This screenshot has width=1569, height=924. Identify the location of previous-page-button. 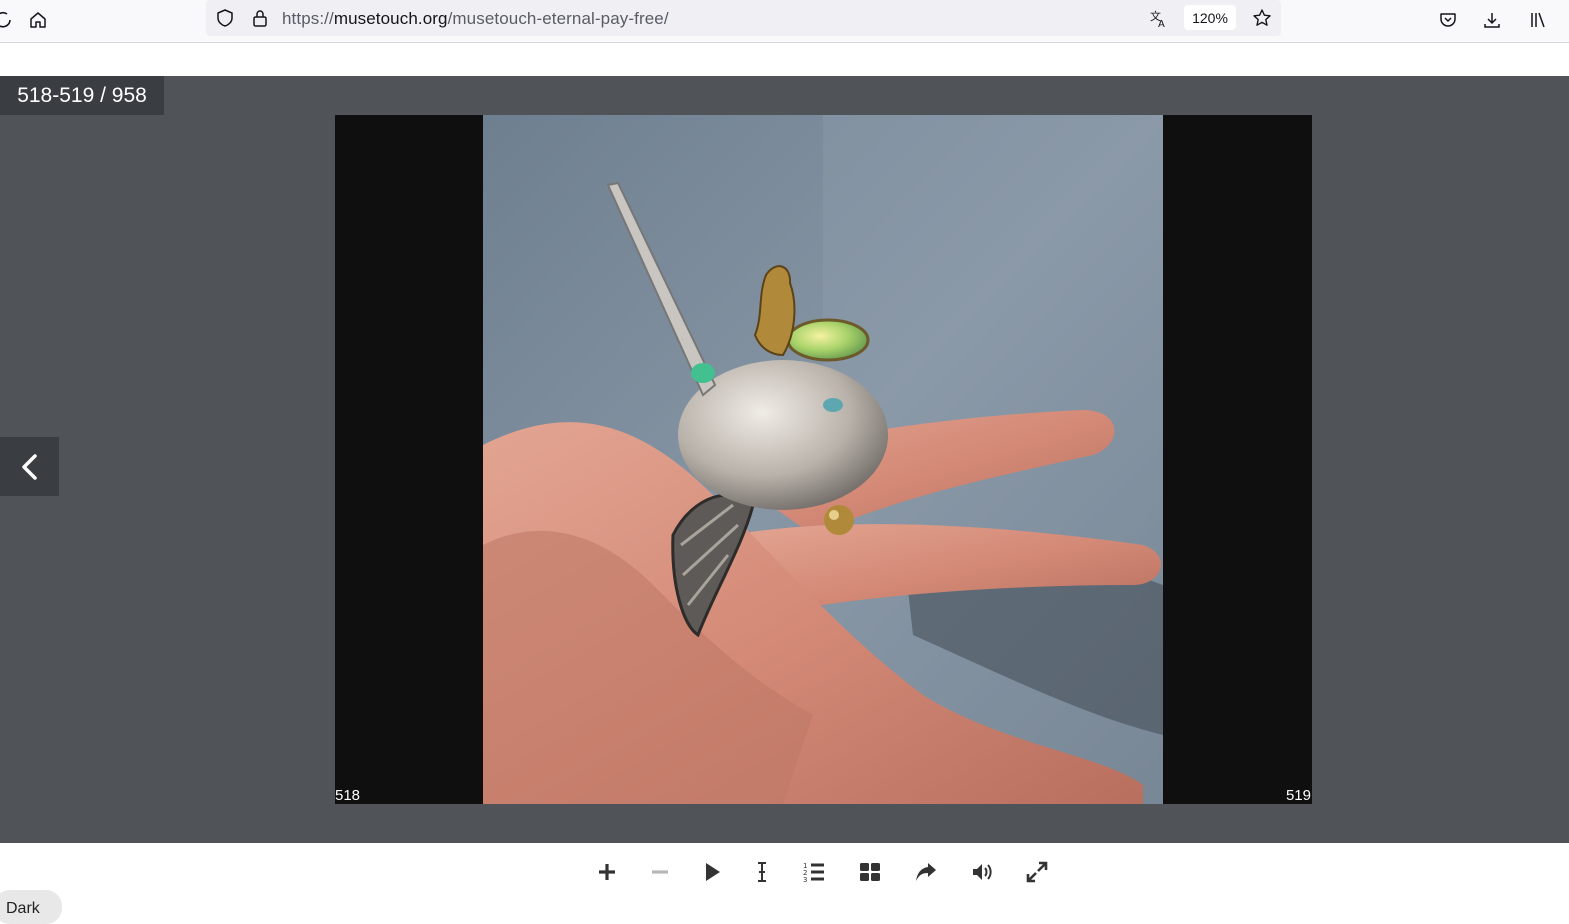
(29, 466).